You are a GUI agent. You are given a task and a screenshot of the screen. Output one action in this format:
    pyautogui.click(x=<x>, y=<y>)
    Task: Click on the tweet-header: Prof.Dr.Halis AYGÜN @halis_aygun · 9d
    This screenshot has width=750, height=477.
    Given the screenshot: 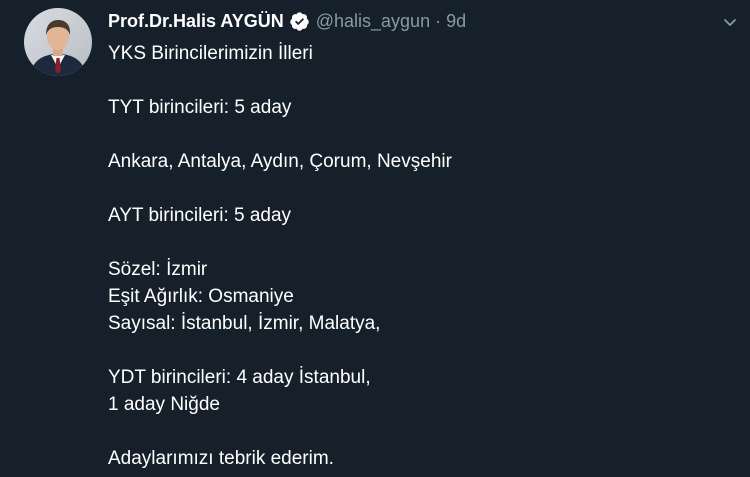 What is the action you would take?
    pyautogui.click(x=287, y=21)
    